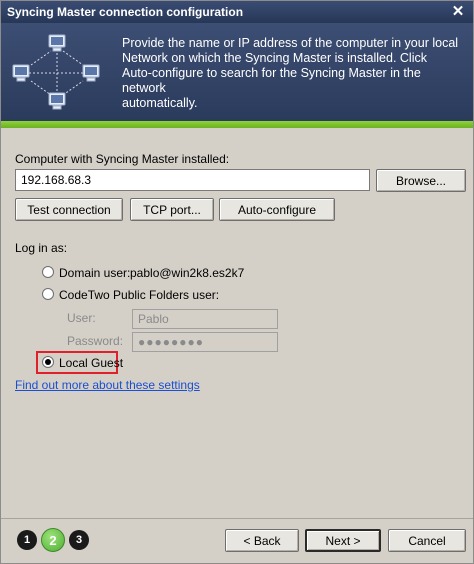 The image size is (474, 564). I want to click on login-heading: Log in as:, so click(41, 248).